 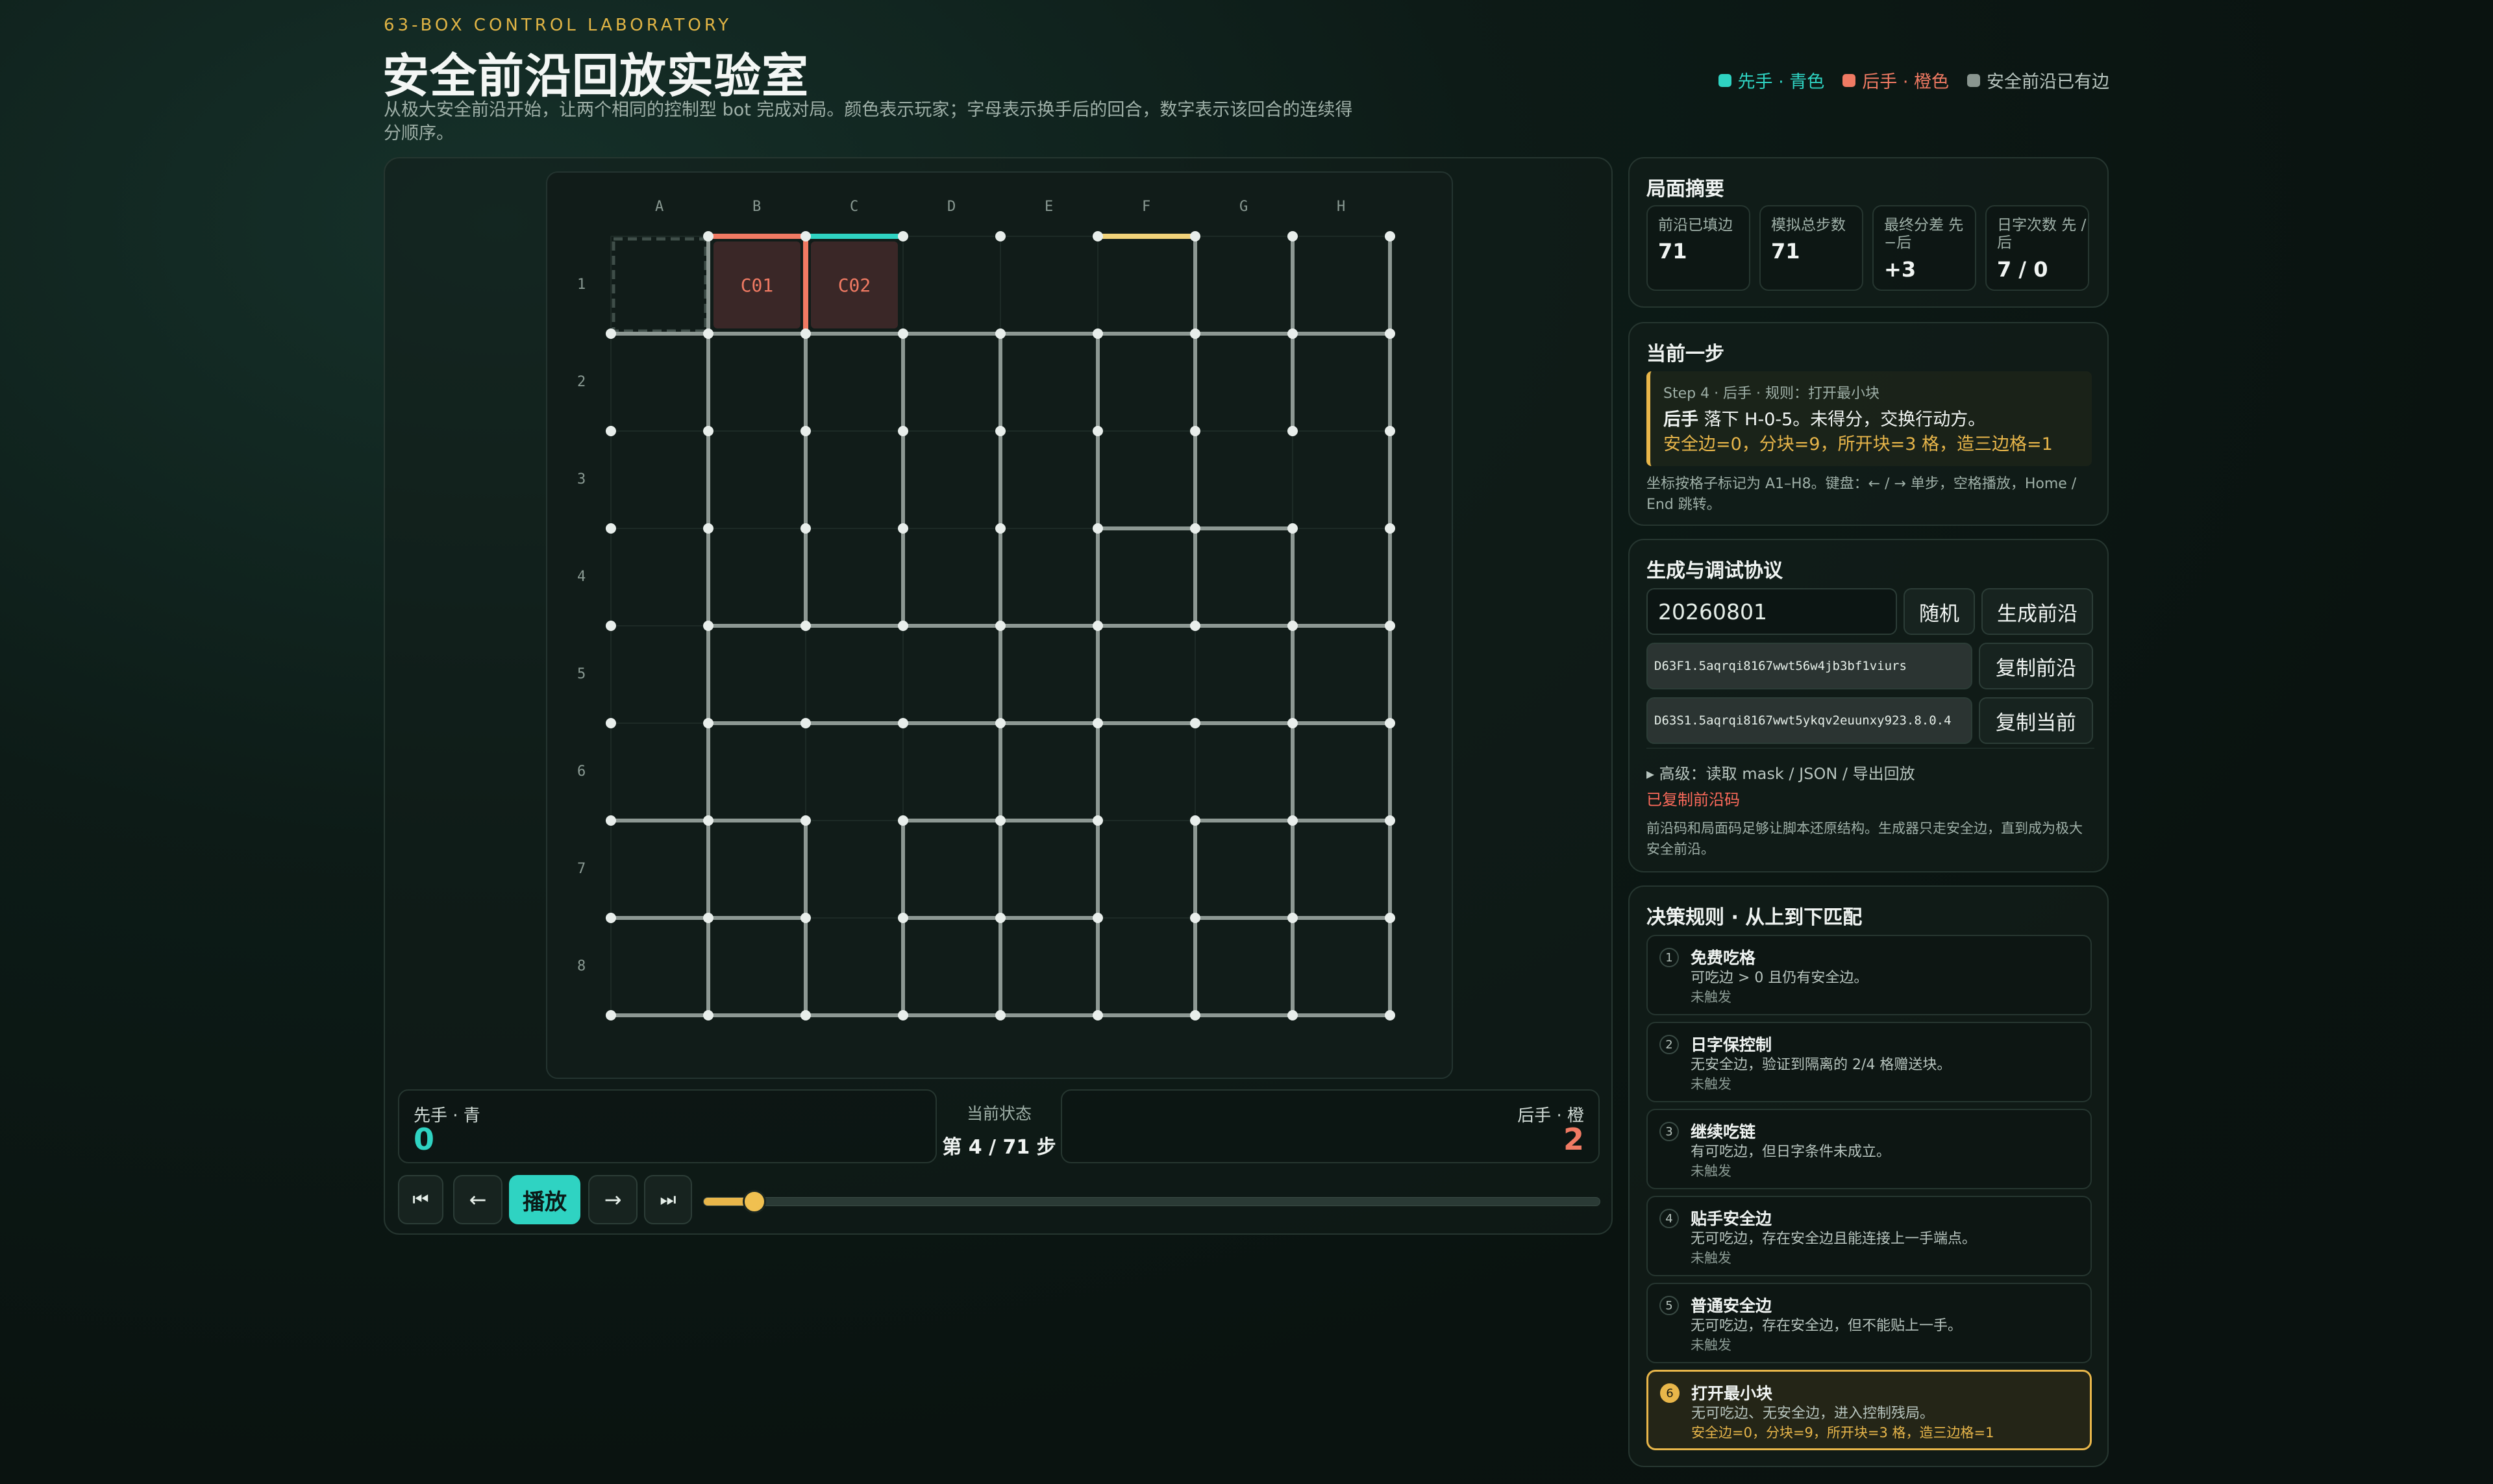 What do you see at coordinates (754, 1201) in the screenshot?
I see `step-slider-thumb` at bounding box center [754, 1201].